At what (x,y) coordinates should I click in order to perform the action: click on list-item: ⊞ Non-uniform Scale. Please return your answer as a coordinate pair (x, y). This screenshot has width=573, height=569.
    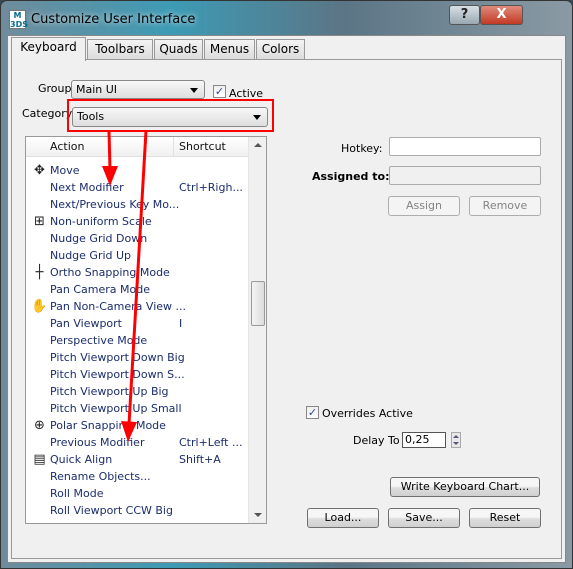
    Looking at the image, I should click on (137, 221).